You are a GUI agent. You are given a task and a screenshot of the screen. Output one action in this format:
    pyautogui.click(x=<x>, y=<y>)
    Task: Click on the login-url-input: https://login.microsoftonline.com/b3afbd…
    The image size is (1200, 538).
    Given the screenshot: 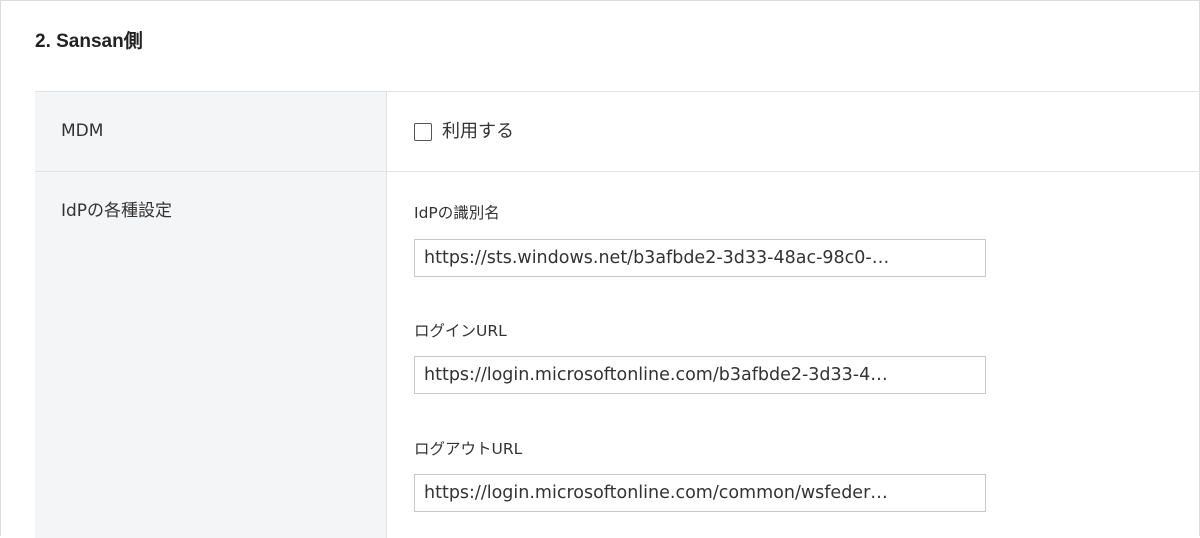 What is the action you would take?
    pyautogui.click(x=700, y=375)
    